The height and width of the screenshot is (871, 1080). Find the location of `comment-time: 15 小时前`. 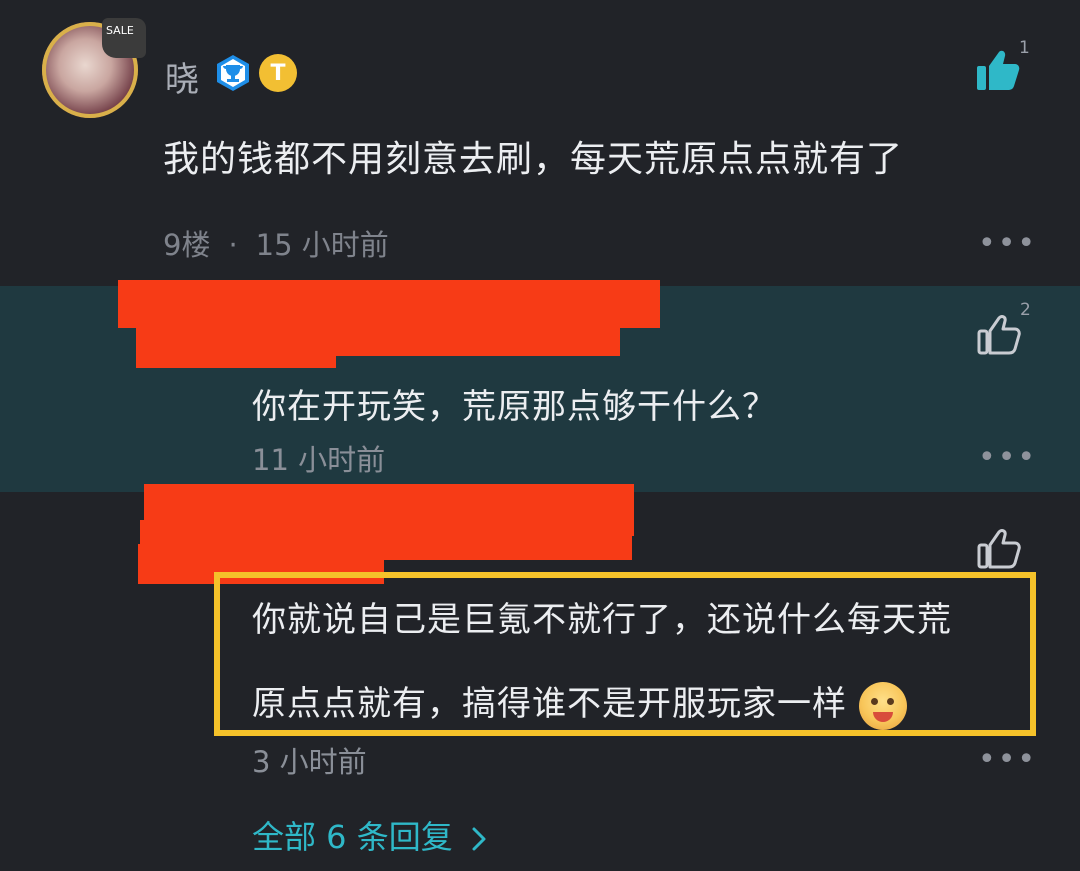

comment-time: 15 小时前 is located at coordinates (322, 245).